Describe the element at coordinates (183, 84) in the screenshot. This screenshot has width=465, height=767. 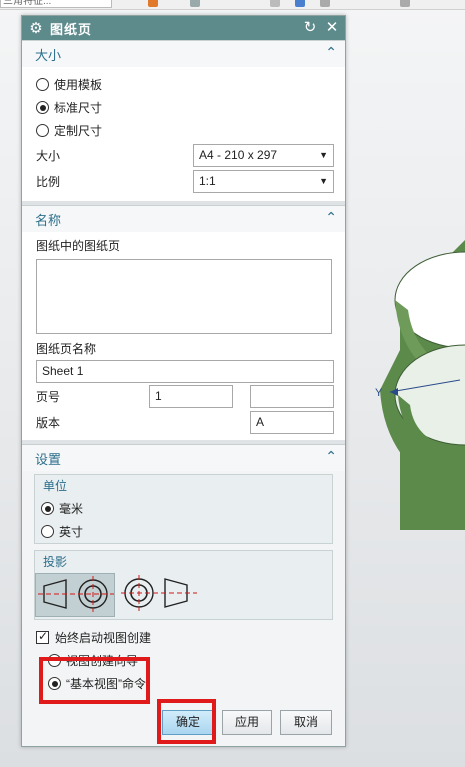
I see `radio-use-template: 使用模板` at that location.